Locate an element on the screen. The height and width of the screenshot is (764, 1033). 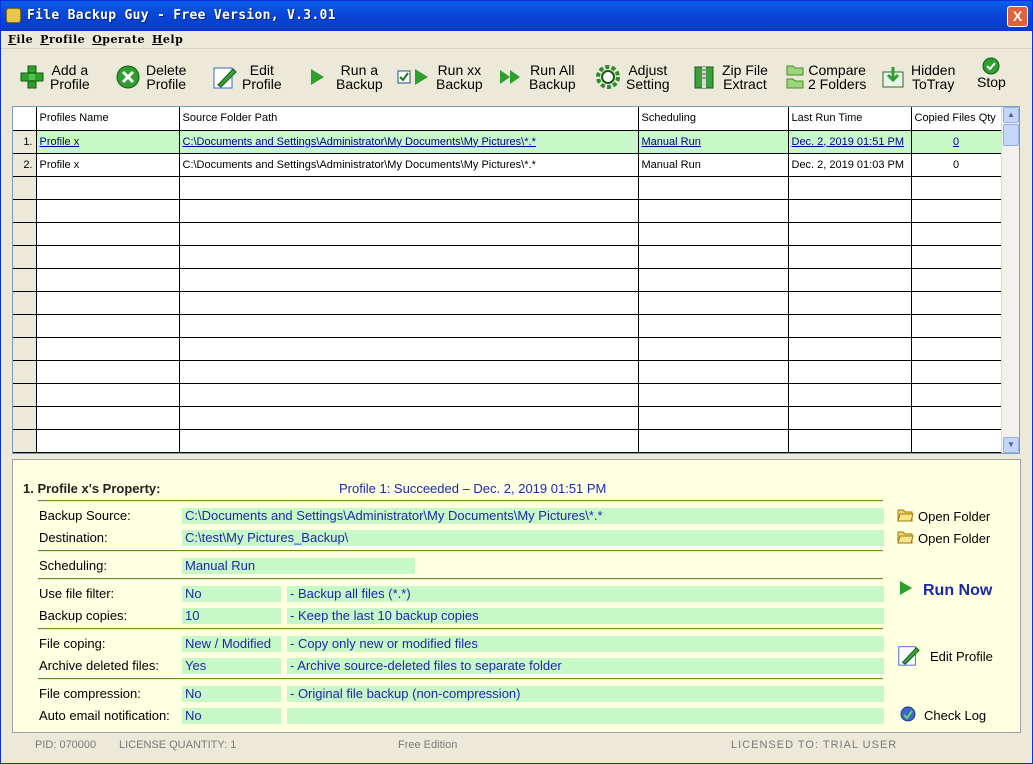
add-profile-button: Add a Profile is located at coordinates (54, 77).